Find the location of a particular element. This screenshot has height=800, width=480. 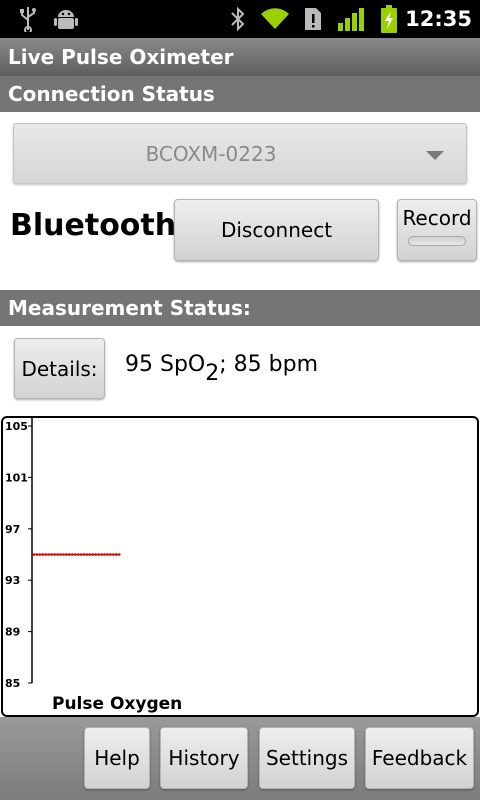

bluetooth-label: Bluetooth: is located at coordinates (99, 225).